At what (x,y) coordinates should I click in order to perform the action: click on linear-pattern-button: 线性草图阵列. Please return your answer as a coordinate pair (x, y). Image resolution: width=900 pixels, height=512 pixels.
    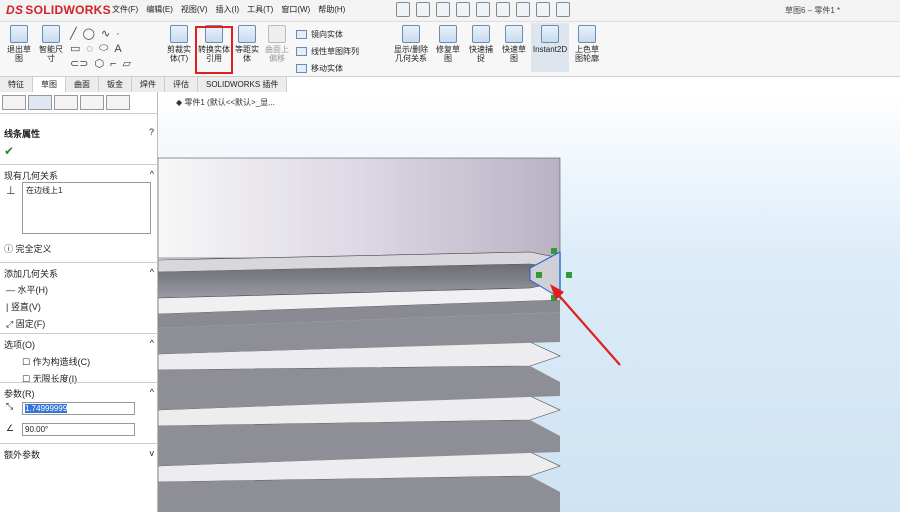
    Looking at the image, I should click on (327, 51).